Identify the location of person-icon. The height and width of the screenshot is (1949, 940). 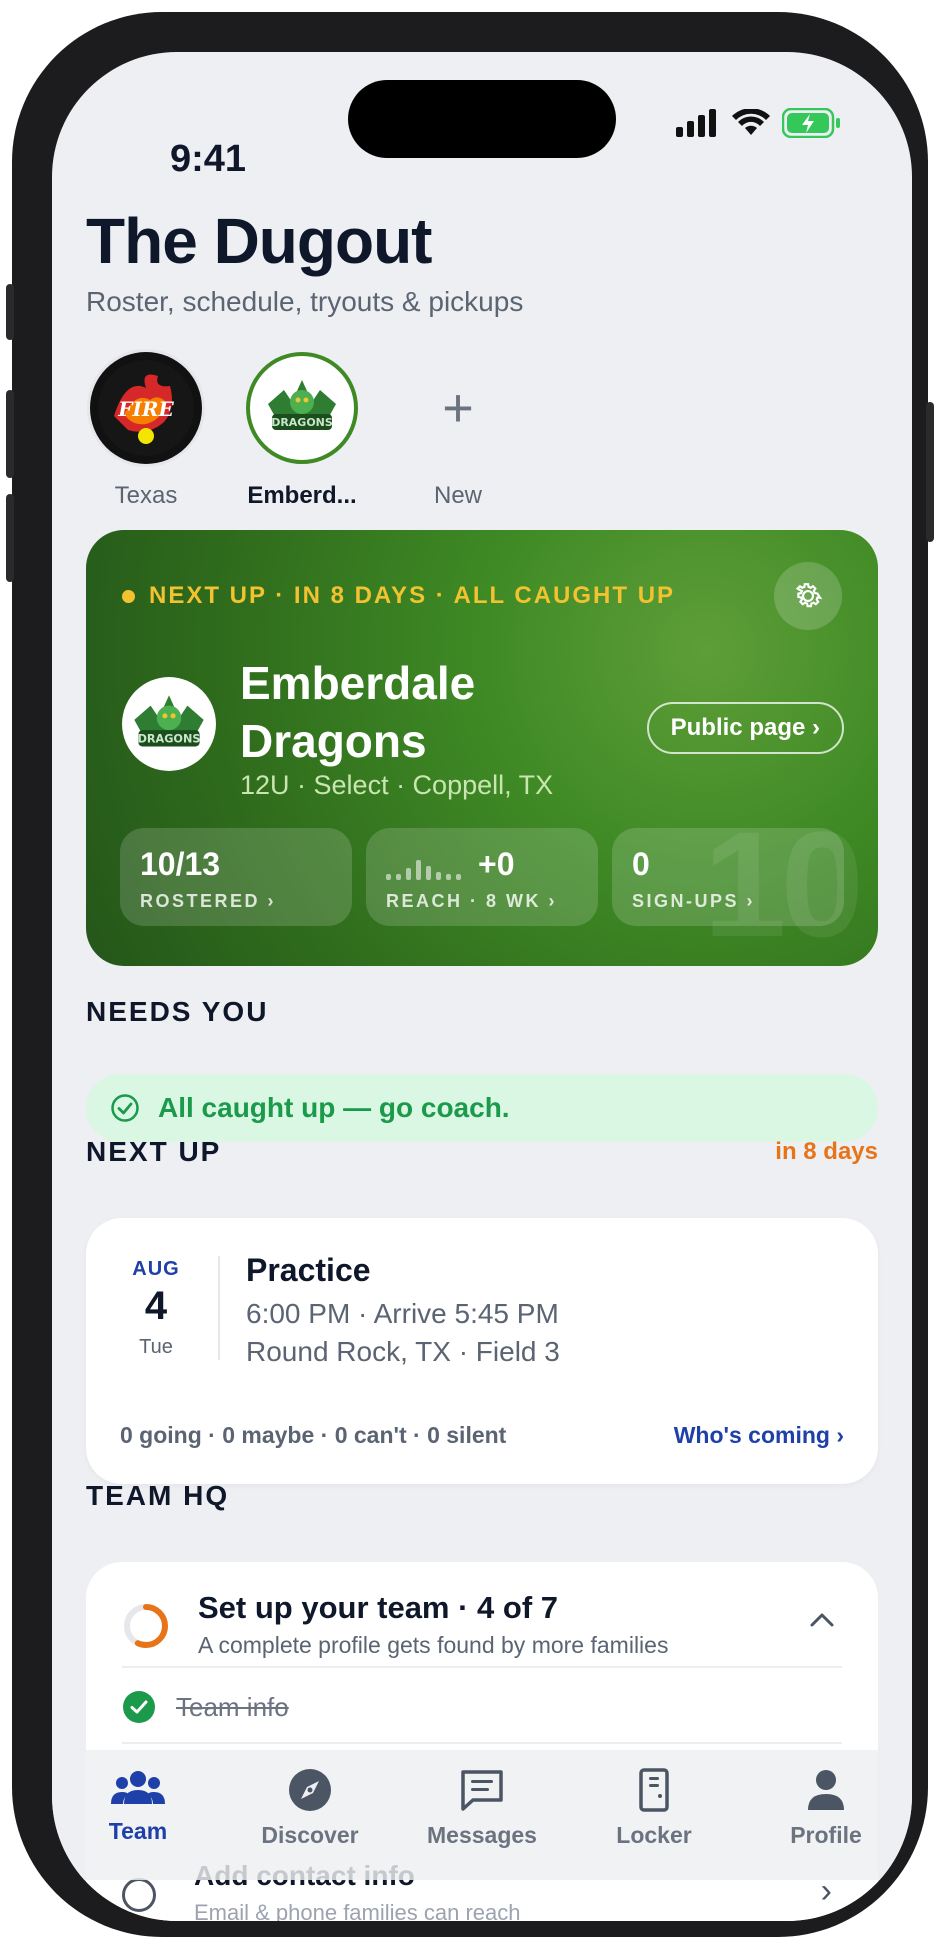
(826, 1790).